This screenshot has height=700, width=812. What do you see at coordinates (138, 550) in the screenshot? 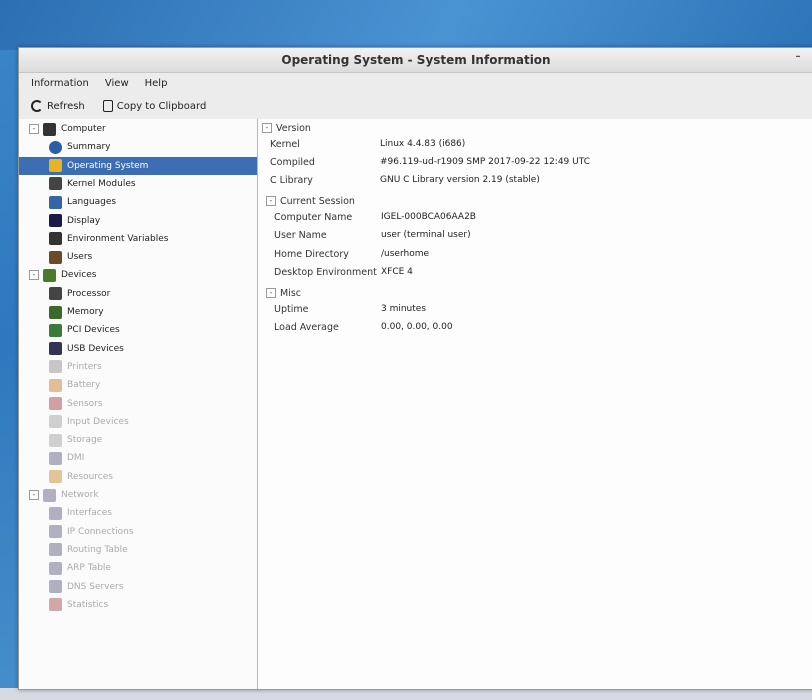
I see `sidebar-item-routing-table: Routing Table` at bounding box center [138, 550].